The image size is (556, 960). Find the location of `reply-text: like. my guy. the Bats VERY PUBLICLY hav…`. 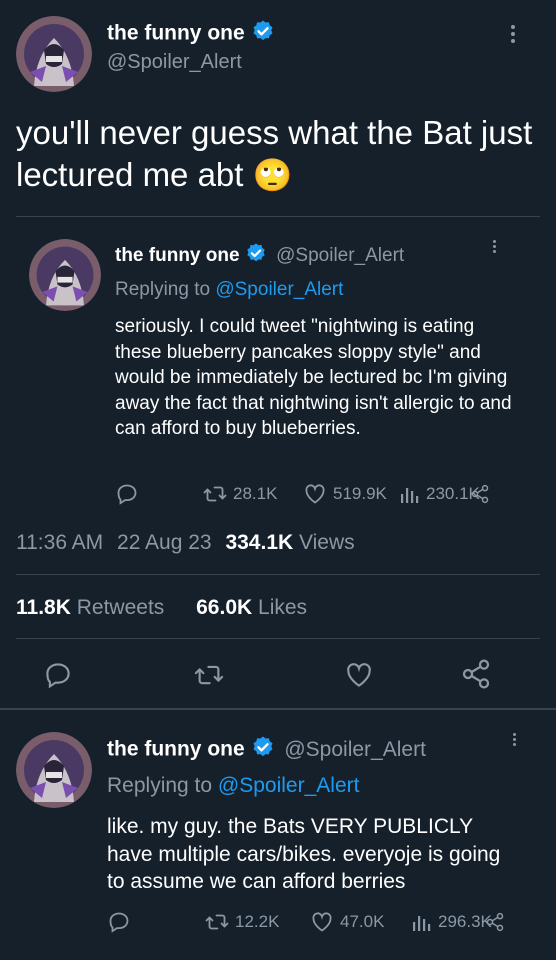

reply-text: like. my guy. the Bats VERY PUBLICLY hav… is located at coordinates (304, 854).